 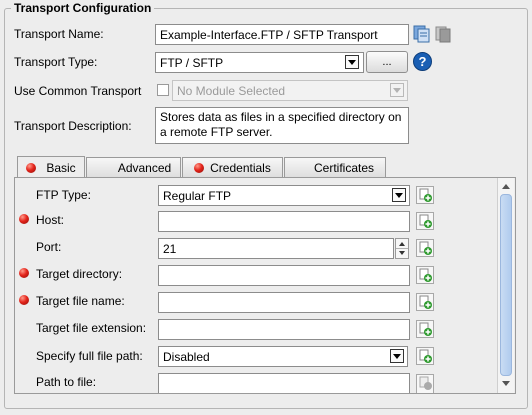 What do you see at coordinates (197, 195) in the screenshot?
I see `ftp-type-value: Regular FTP` at bounding box center [197, 195].